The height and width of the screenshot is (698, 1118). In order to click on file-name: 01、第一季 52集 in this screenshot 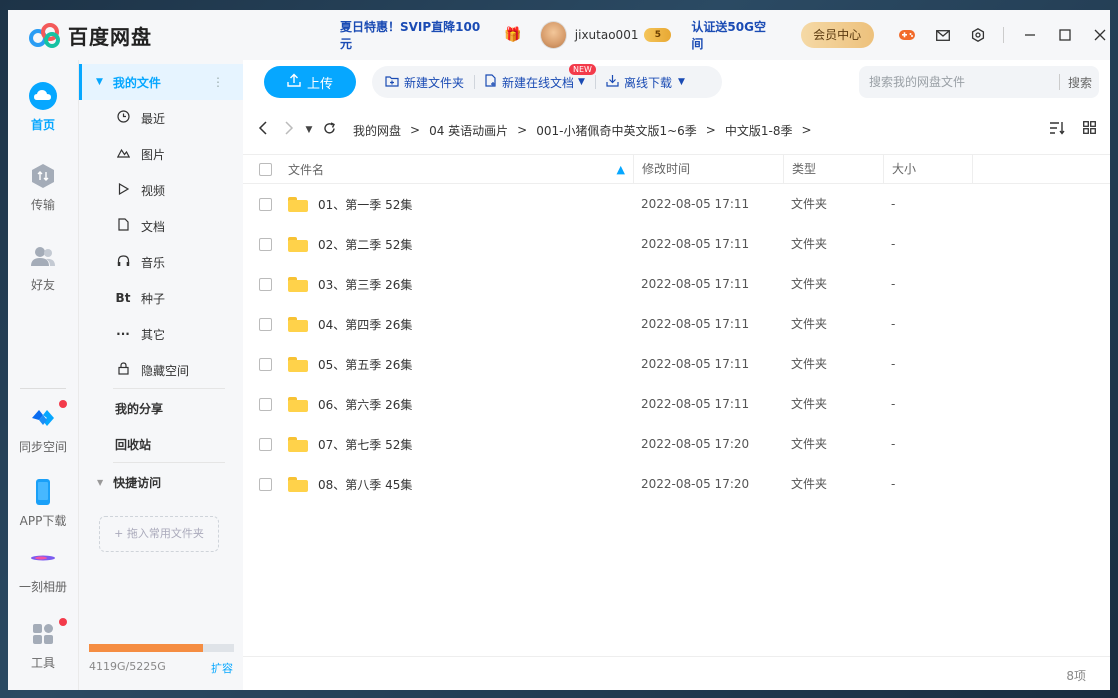, I will do `click(365, 204)`.